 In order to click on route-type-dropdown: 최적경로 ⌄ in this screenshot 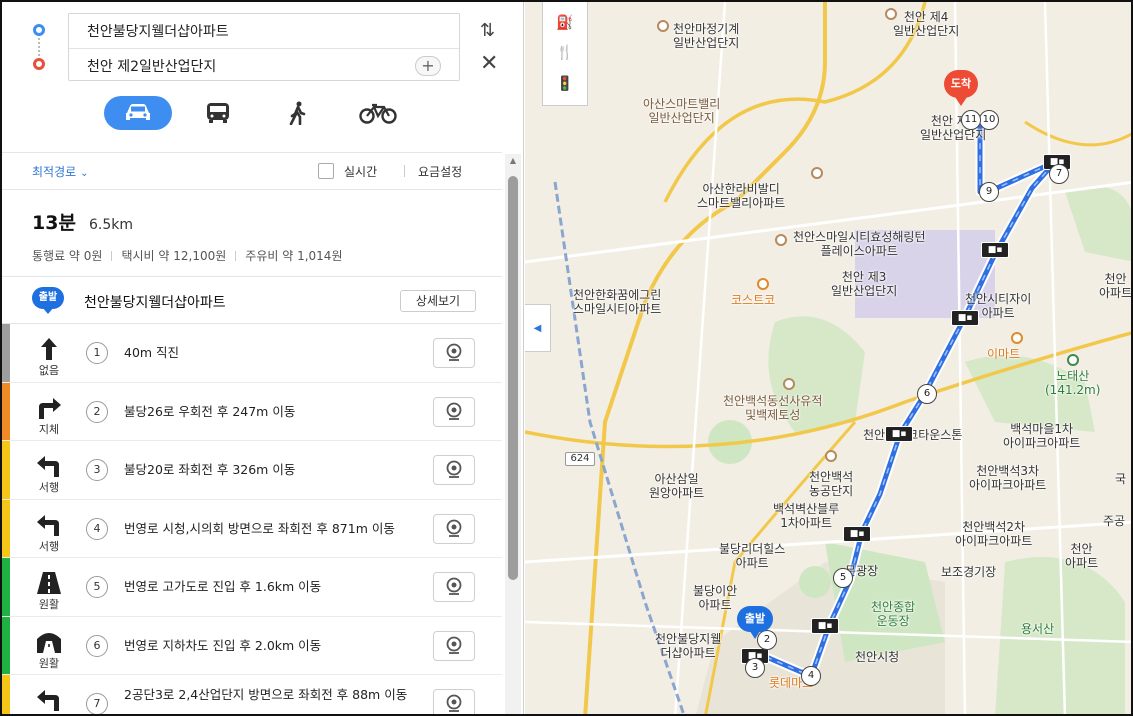, I will do `click(60, 171)`.